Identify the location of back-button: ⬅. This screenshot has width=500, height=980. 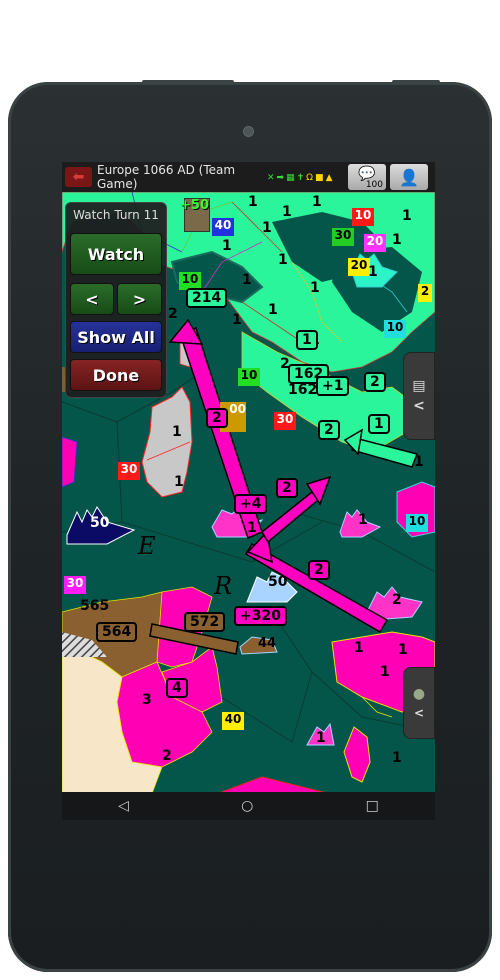
(78, 177).